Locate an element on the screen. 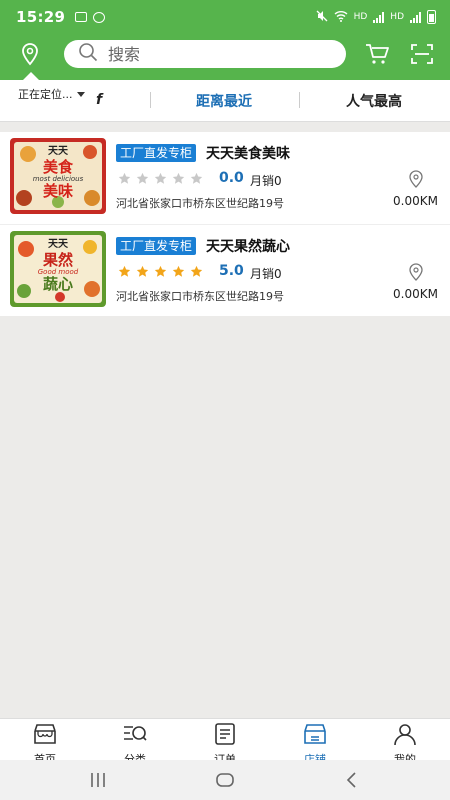  store-thumbnail: 天天 果然 Good mood 蔬心 is located at coordinates (58, 269).